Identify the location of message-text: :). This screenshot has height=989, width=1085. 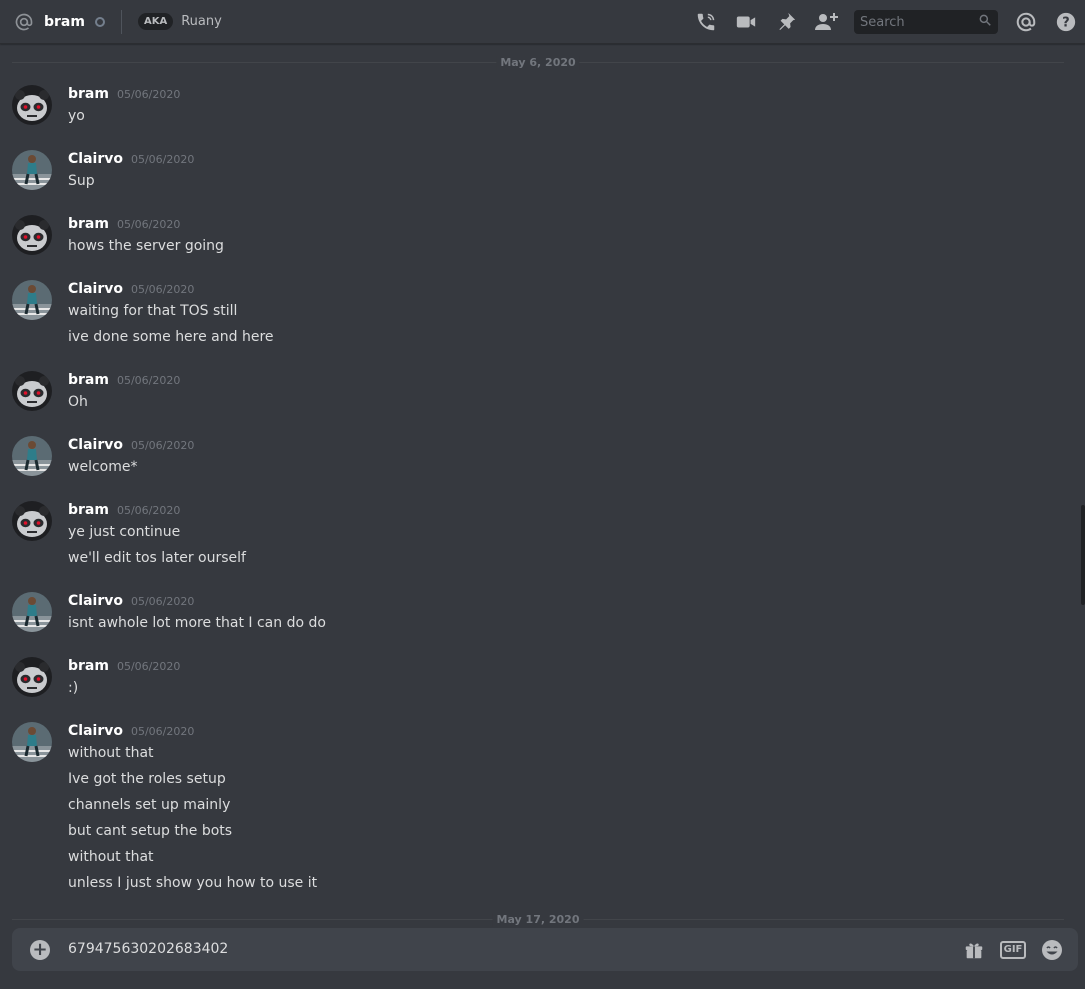
(73, 688).